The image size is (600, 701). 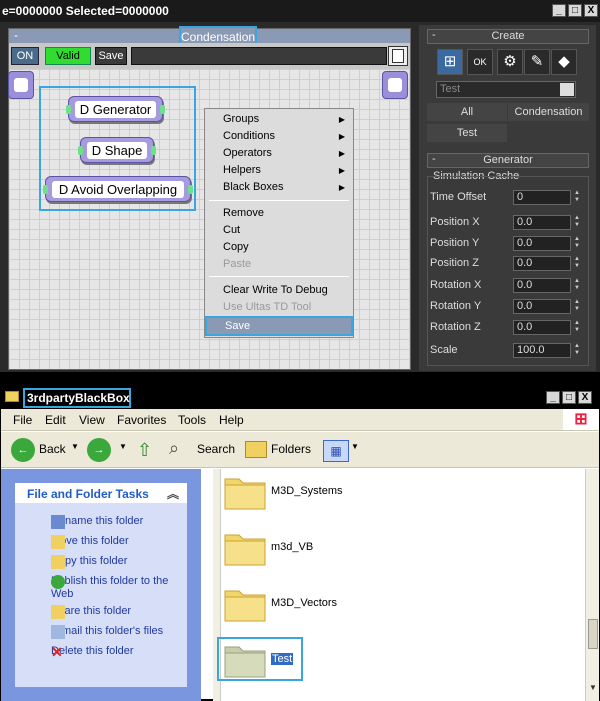 What do you see at coordinates (282, 659) in the screenshot?
I see `folder-name-selected: Test` at bounding box center [282, 659].